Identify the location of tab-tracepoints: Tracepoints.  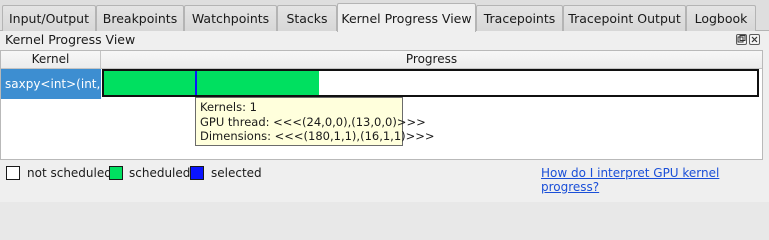
(519, 18).